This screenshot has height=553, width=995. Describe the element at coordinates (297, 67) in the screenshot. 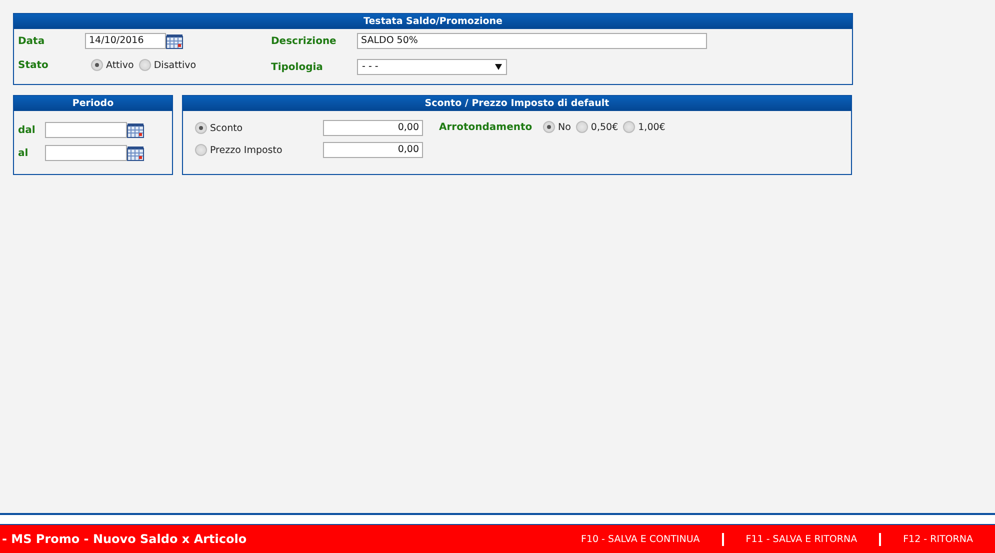

I see `field-label: Tipologia` at that location.